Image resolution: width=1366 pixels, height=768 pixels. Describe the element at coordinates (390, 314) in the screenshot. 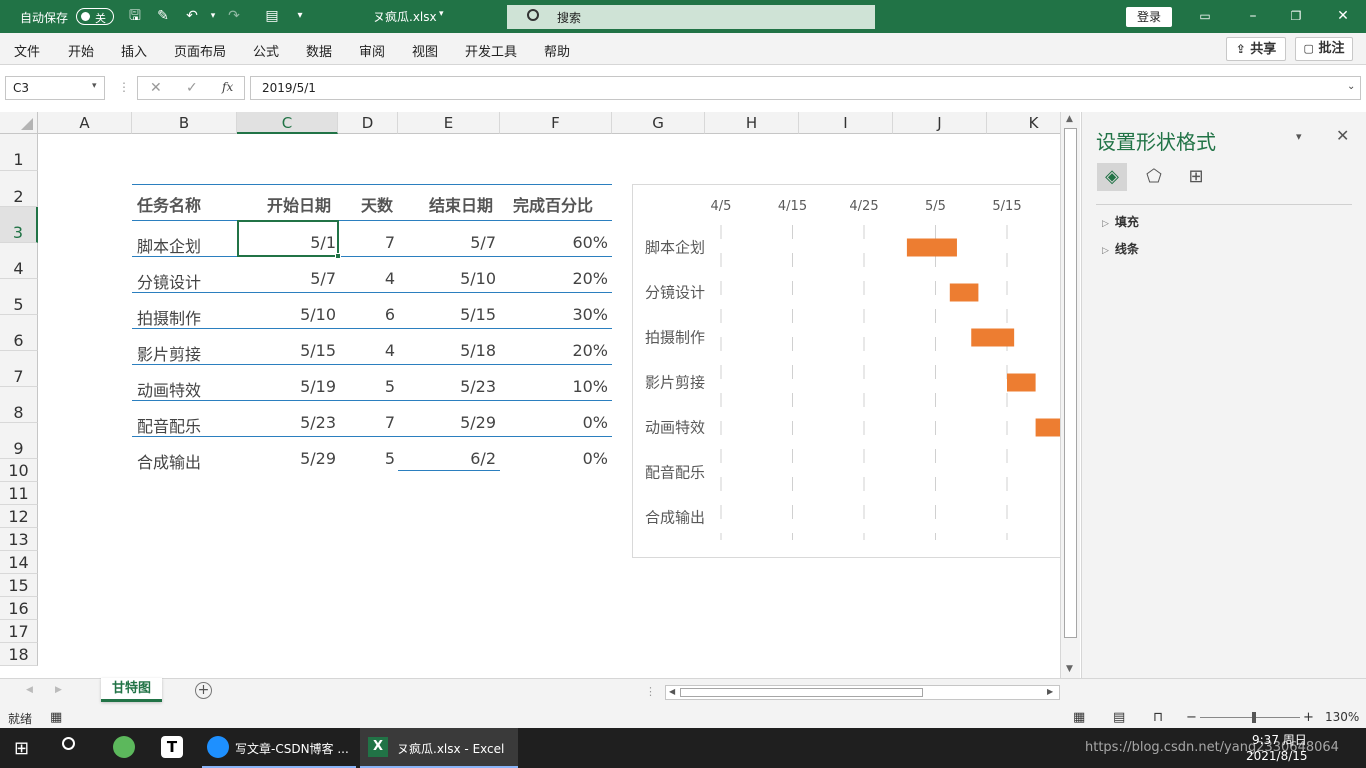

I see `days: 6` at that location.